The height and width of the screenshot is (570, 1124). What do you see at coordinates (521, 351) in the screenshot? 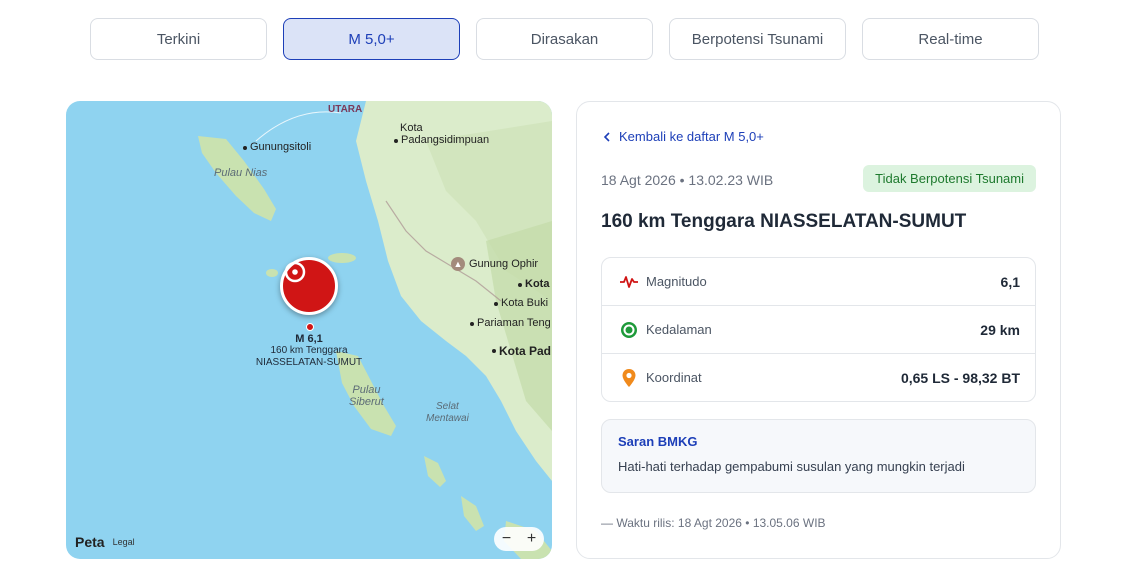
I see `label-kota-pad: Kota Pad` at bounding box center [521, 351].